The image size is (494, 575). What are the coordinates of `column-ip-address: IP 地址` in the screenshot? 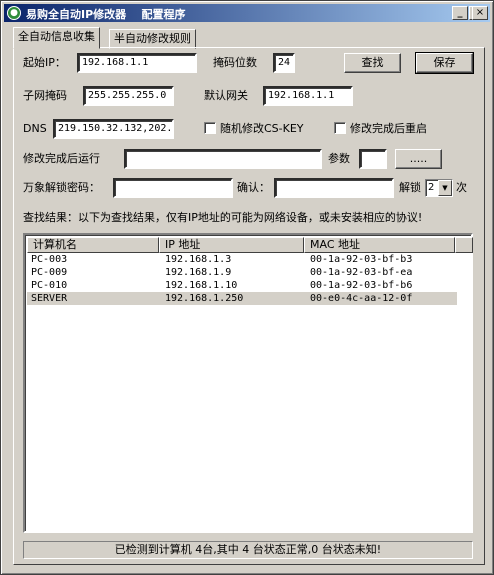 It's located at (231, 245).